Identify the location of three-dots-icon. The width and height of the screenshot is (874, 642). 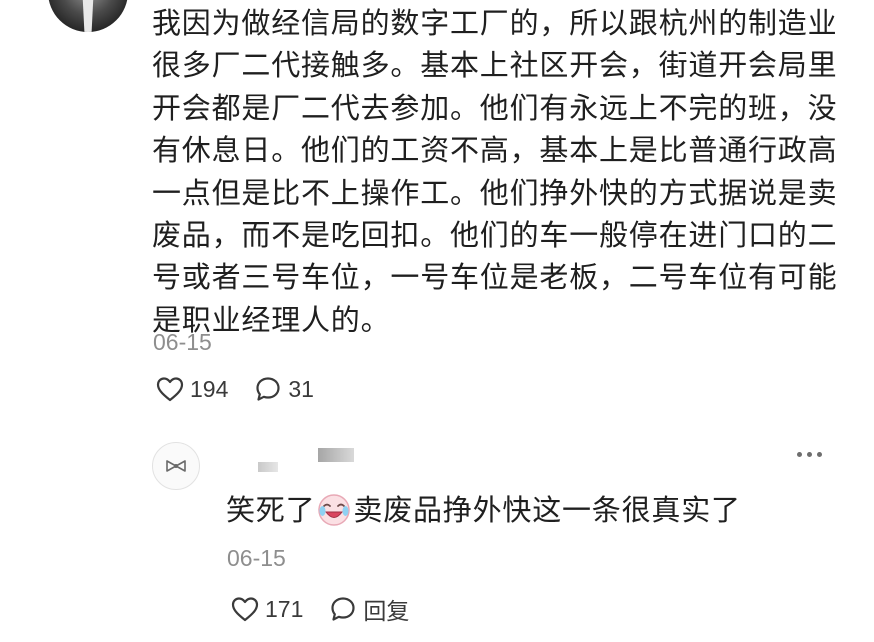
(812, 454).